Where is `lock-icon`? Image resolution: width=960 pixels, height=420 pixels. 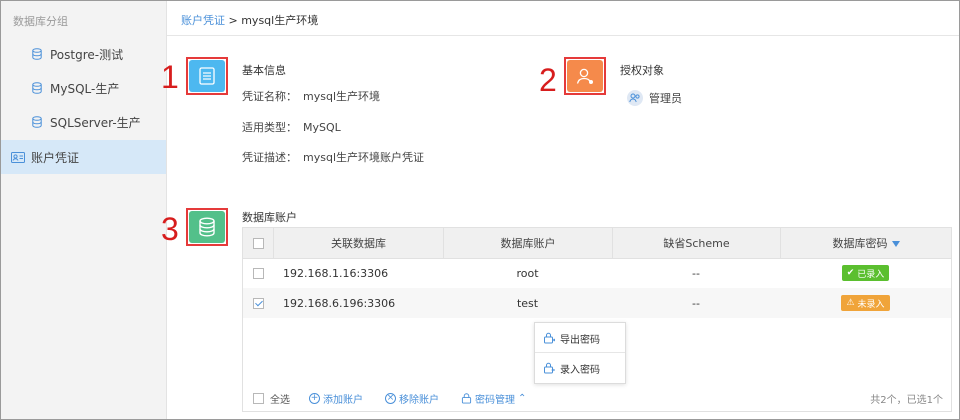 lock-icon is located at coordinates (466, 398).